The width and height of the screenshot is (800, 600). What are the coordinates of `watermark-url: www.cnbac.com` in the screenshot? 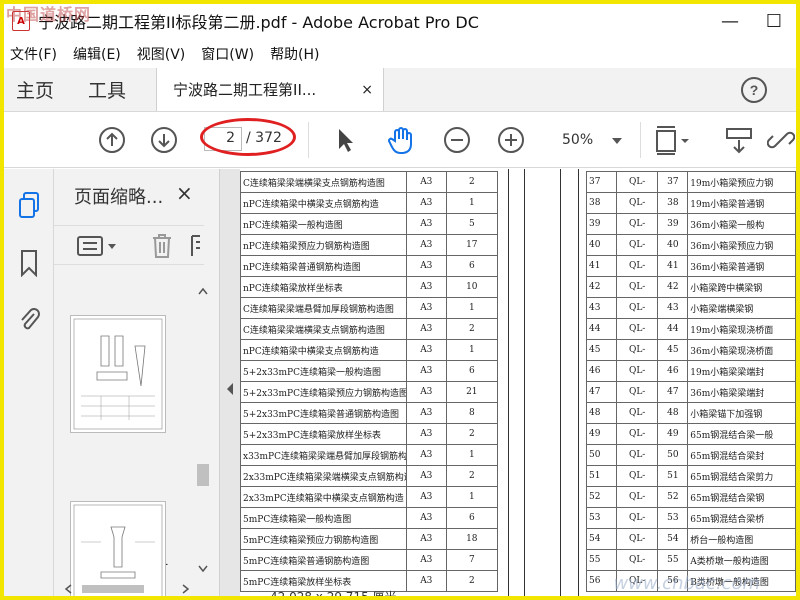 It's located at (686, 583).